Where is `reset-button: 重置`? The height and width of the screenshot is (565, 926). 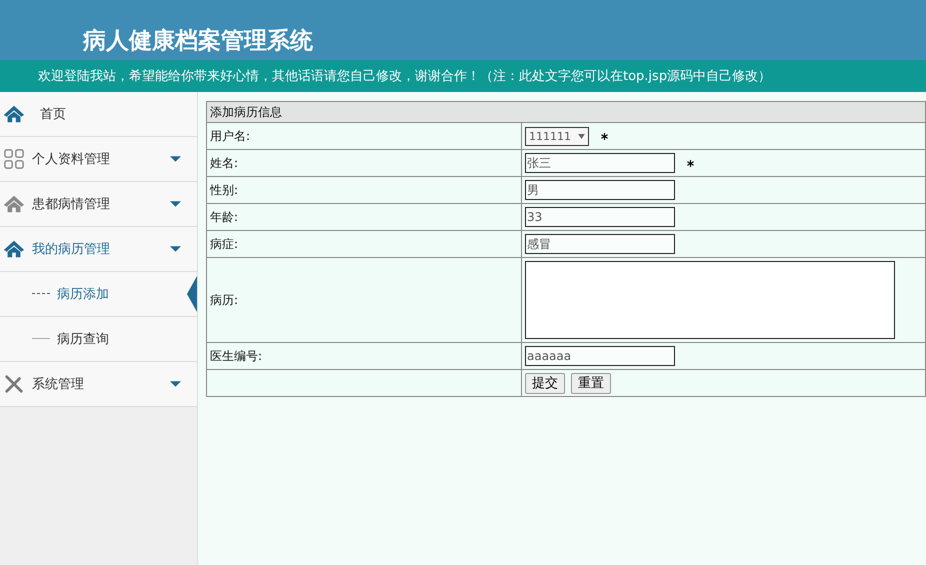
reset-button: 重置 is located at coordinates (591, 383).